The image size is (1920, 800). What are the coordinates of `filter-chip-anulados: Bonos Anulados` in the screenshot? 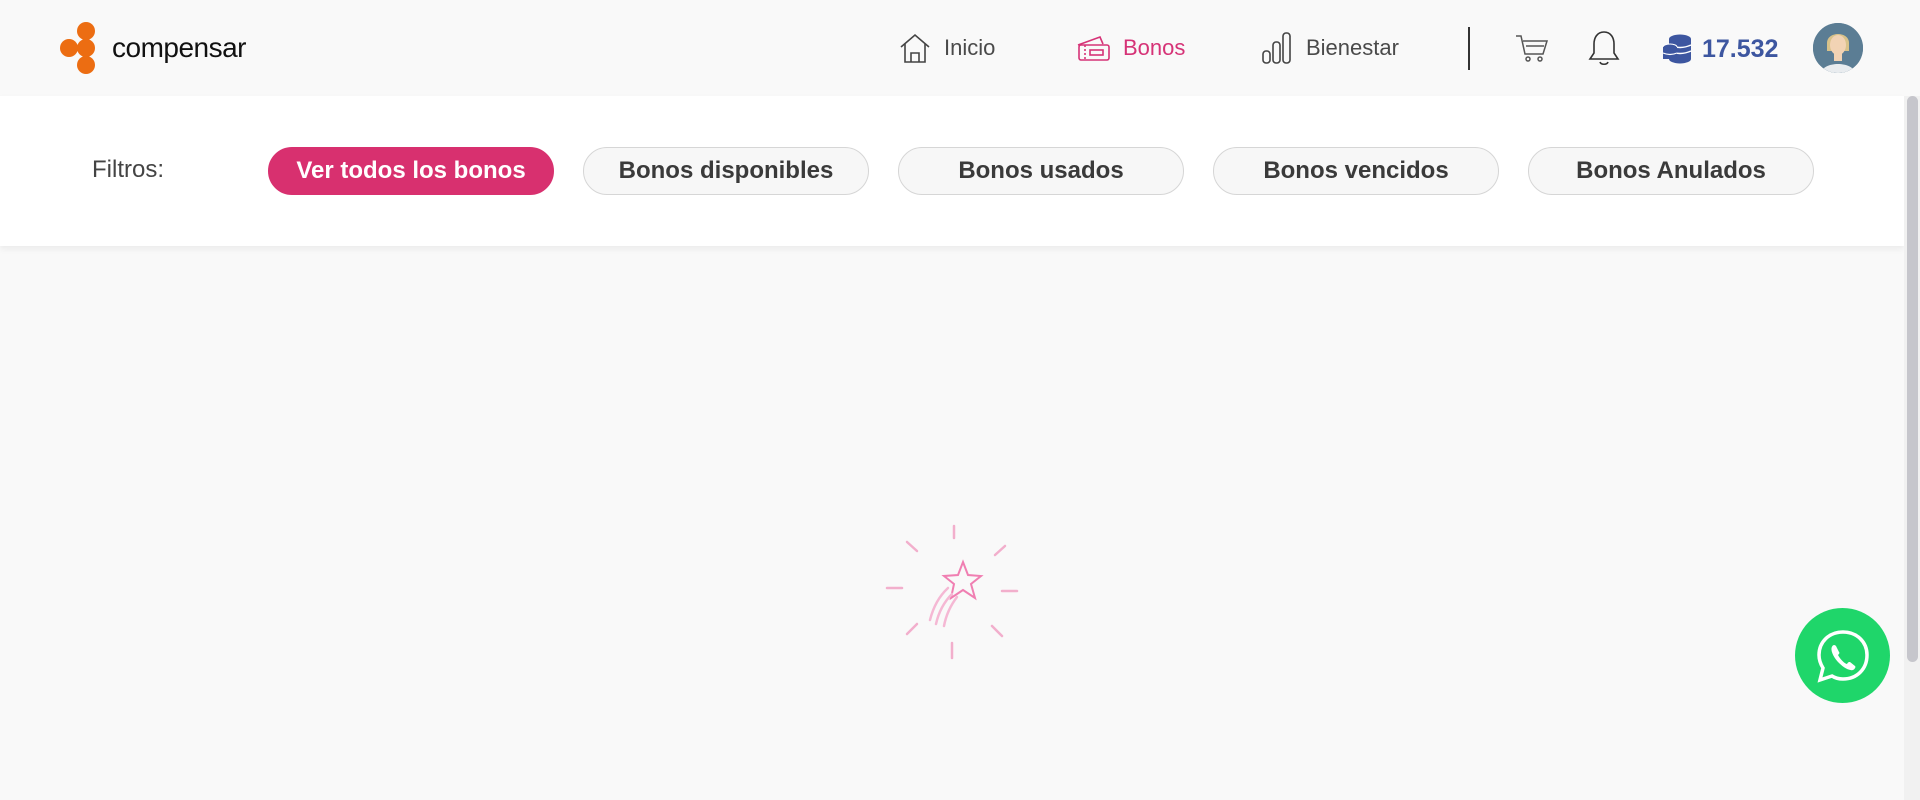 It's located at (1671, 171).